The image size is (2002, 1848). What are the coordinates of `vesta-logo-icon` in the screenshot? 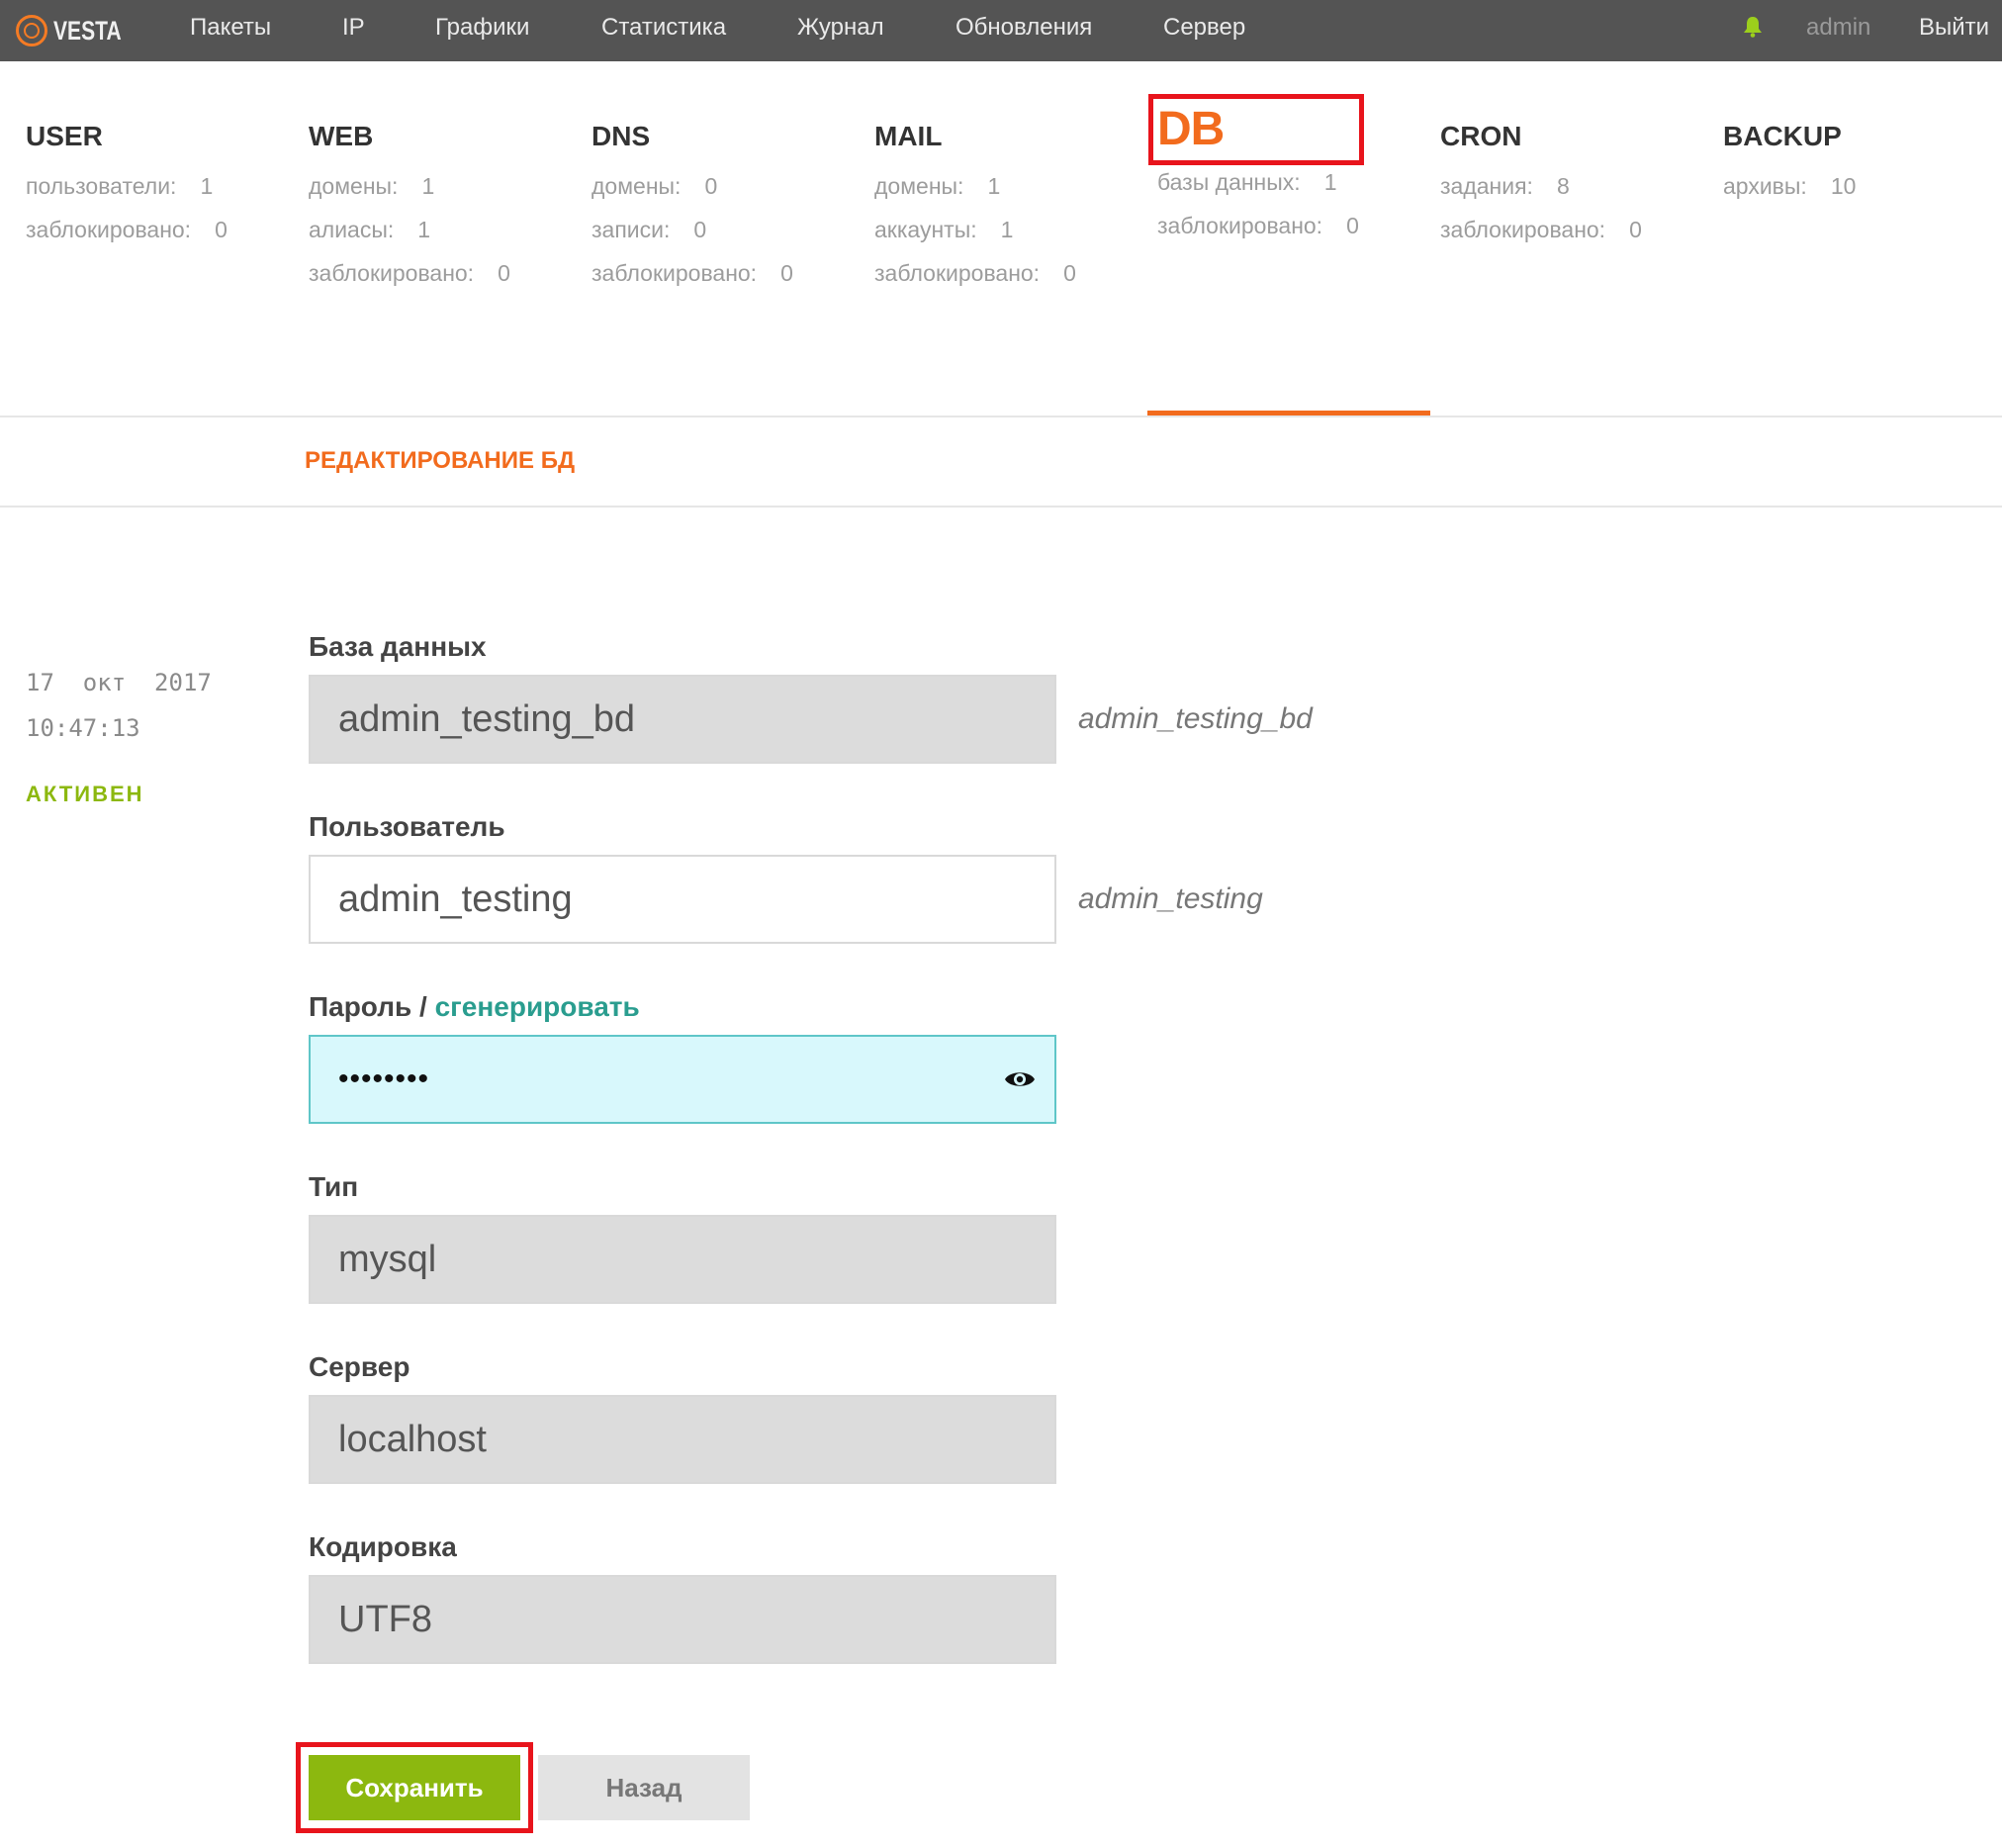 It's located at (31, 30).